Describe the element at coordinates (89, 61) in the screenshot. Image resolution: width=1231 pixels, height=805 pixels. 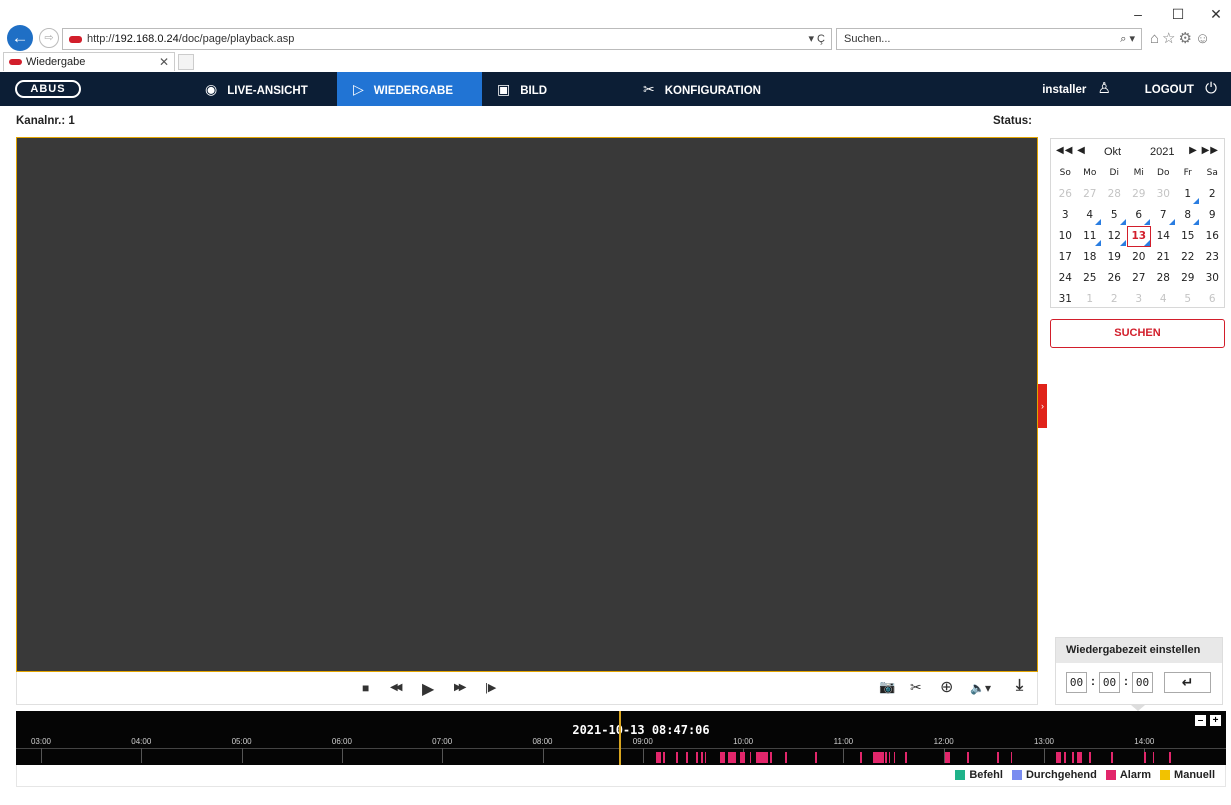
I see `browser-tab: Wiedergabe ✕` at that location.